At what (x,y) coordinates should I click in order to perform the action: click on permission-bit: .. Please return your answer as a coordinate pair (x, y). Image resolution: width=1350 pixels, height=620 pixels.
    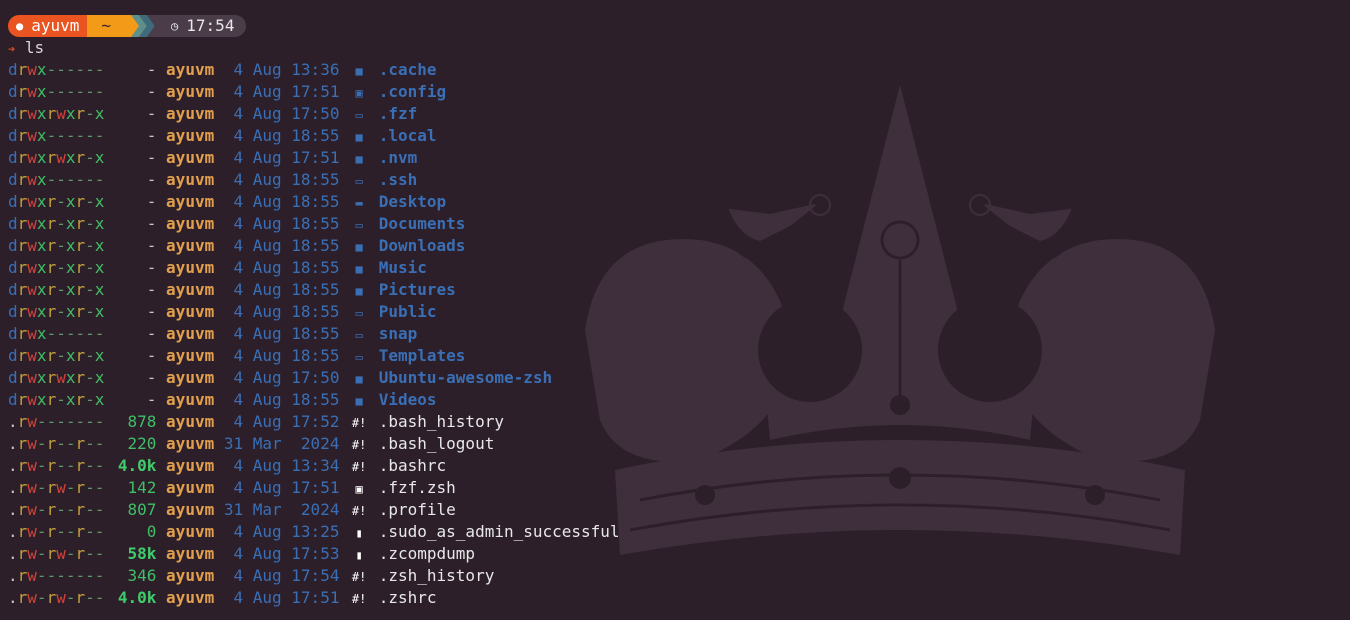
    Looking at the image, I should click on (13, 421).